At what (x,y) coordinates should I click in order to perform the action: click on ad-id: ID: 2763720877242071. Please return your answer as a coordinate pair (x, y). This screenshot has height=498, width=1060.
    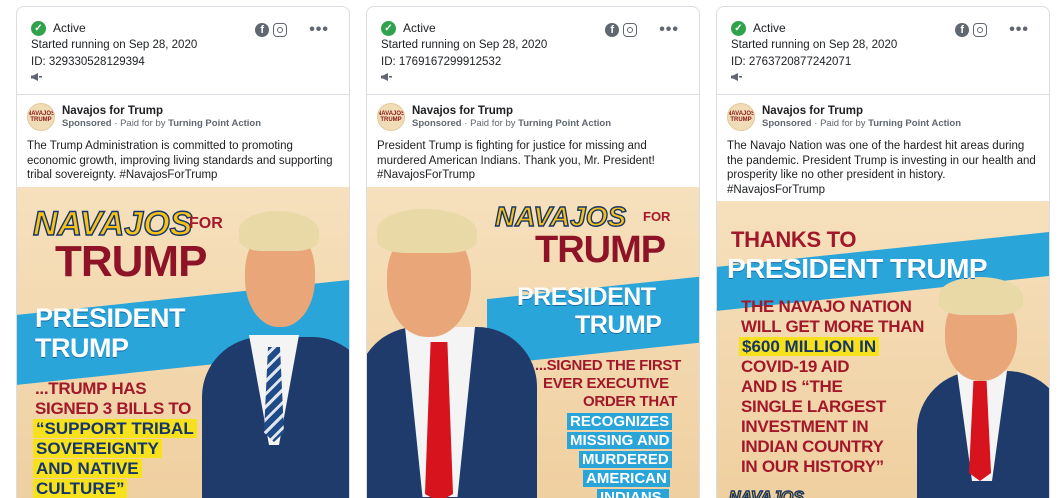
    Looking at the image, I should click on (791, 62).